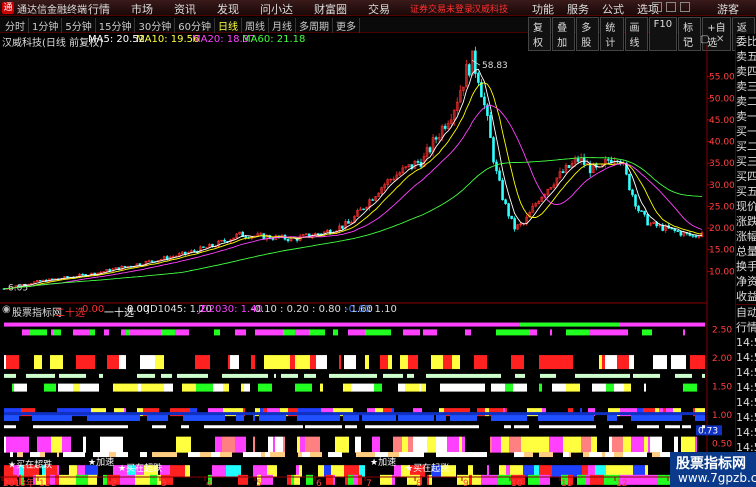  I want to click on side-panel-label: 委比, so click(746, 41).